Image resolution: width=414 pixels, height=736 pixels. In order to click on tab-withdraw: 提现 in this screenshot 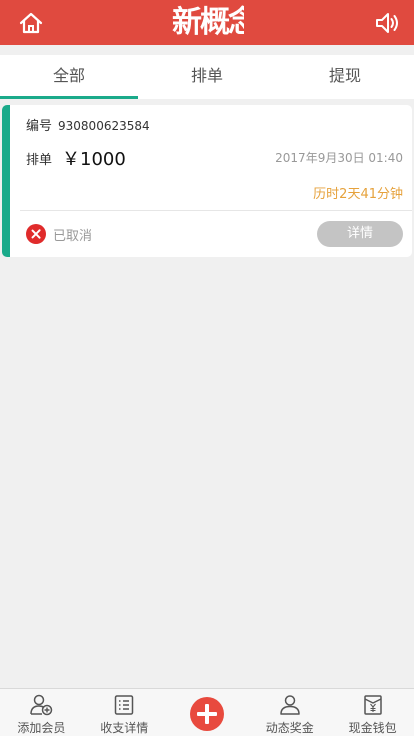, I will do `click(345, 77)`.